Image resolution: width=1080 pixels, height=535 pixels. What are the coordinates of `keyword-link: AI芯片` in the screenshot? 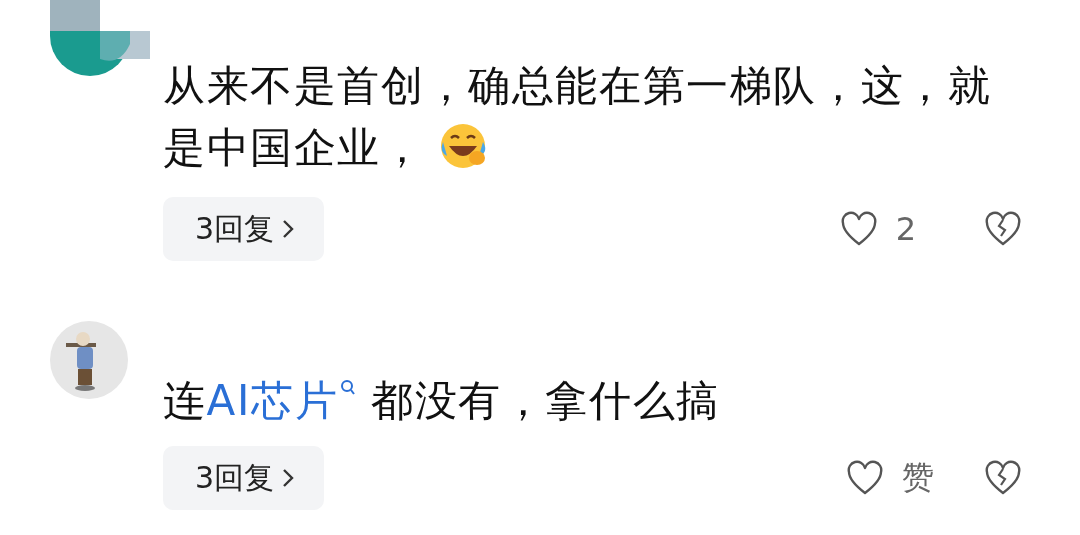 It's located at (281, 400).